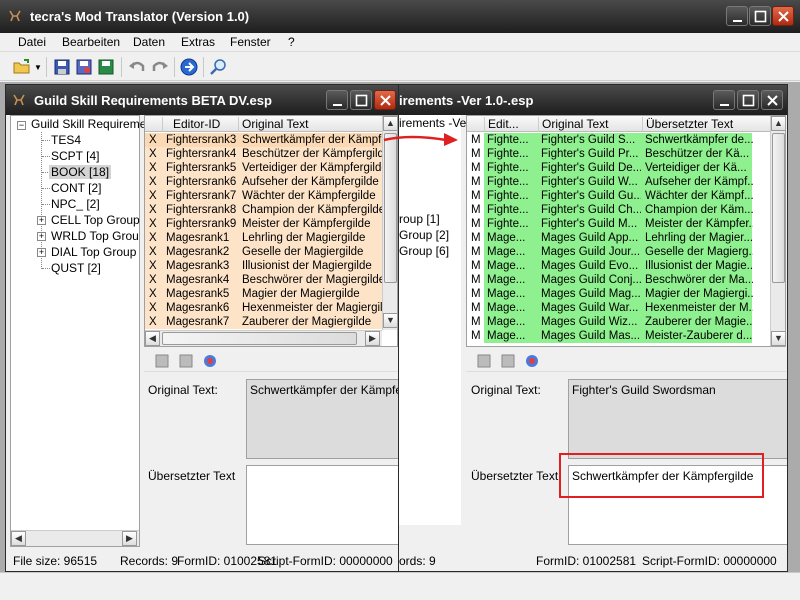  Describe the element at coordinates (149, 42) in the screenshot. I see `menu-daten: Daten` at that location.